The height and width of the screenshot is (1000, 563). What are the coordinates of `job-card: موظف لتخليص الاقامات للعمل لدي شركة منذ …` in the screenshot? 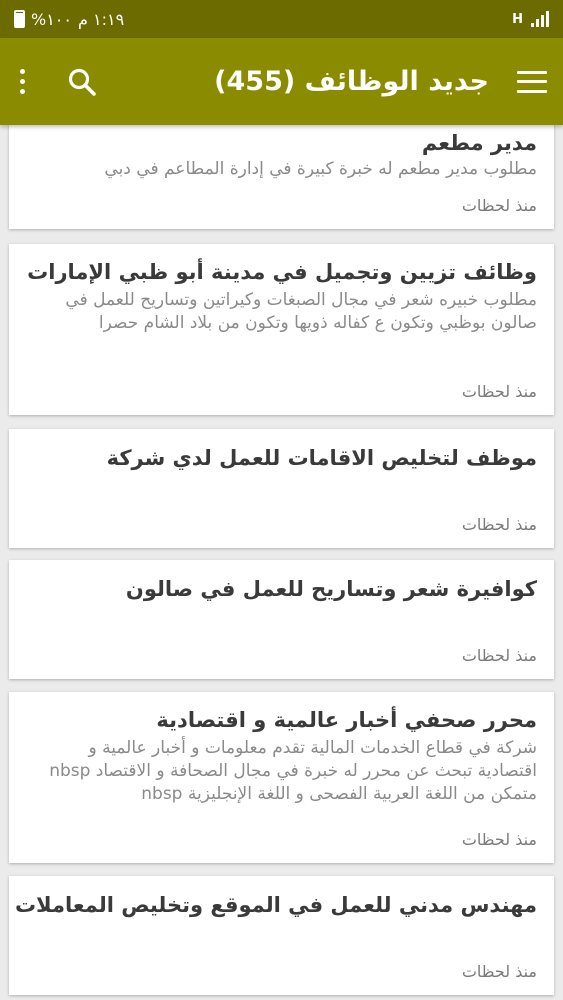 It's located at (281, 488).